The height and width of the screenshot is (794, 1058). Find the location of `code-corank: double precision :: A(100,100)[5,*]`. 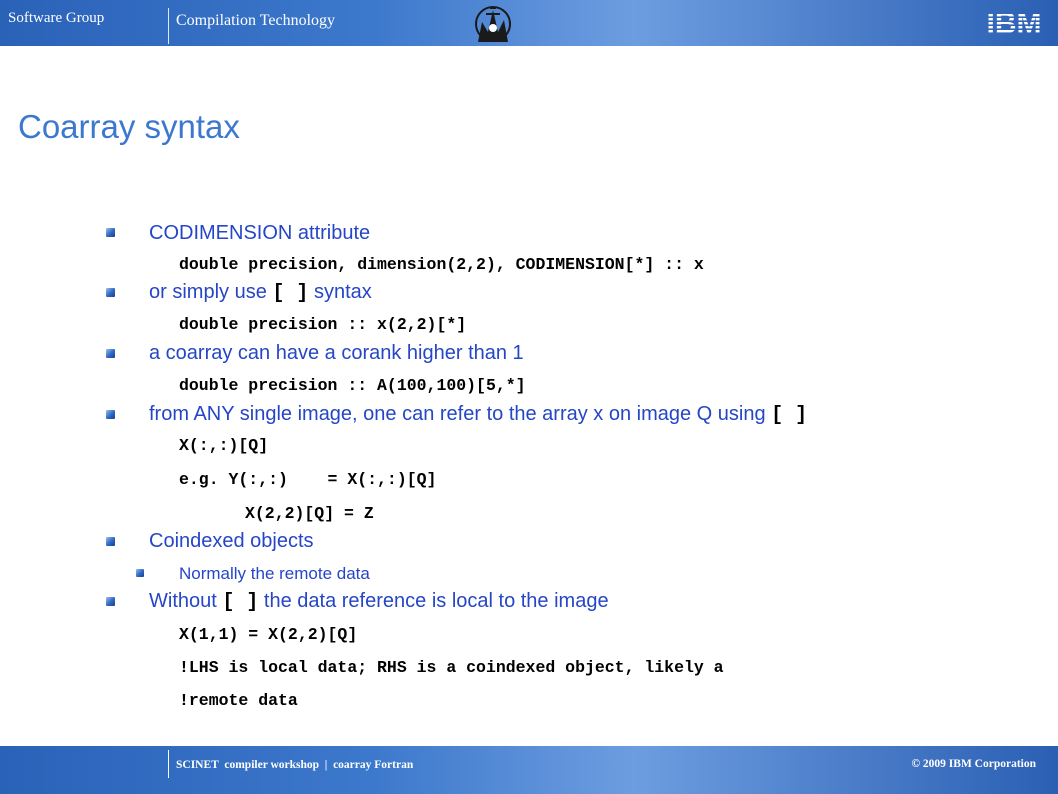

code-corank: double precision :: A(100,100)[5,*] is located at coordinates (352, 385).